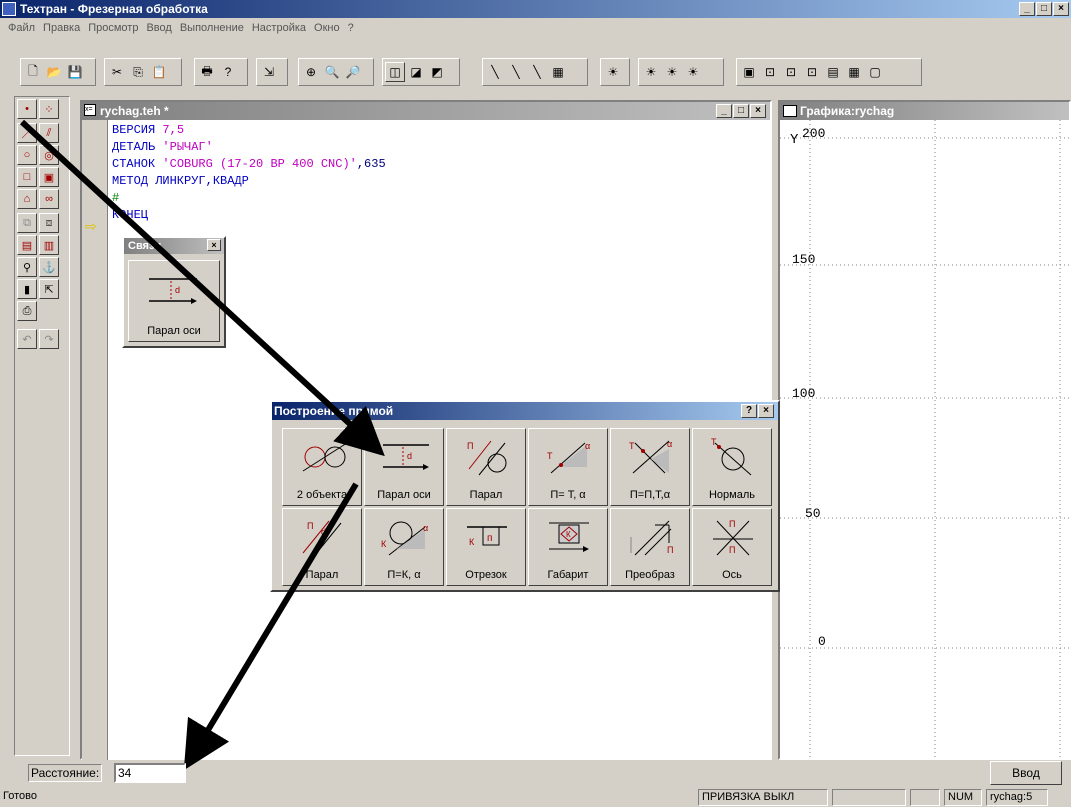  Describe the element at coordinates (963, 797) in the screenshot. I see `num-status: NUM` at that location.